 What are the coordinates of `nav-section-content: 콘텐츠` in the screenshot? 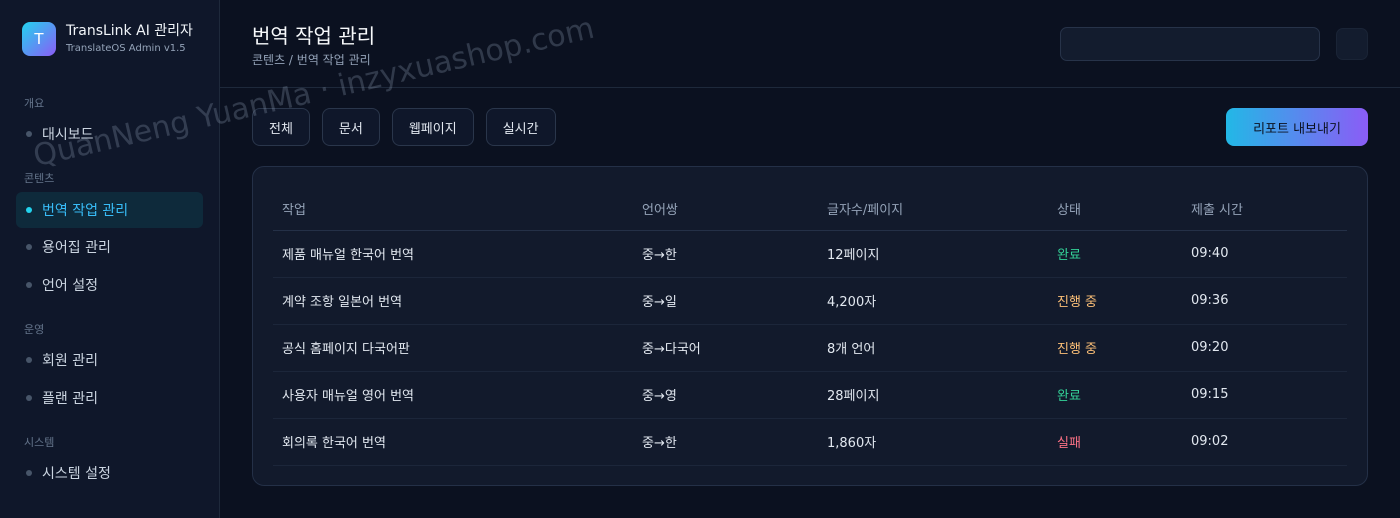 It's located at (39, 178).